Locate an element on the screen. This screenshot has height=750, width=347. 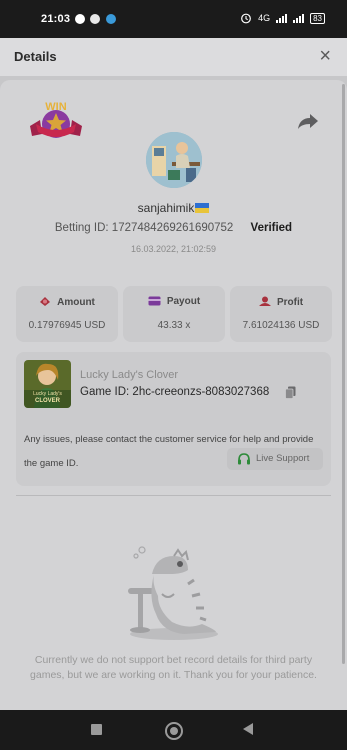
signal-icon is located at coordinates (282, 18).